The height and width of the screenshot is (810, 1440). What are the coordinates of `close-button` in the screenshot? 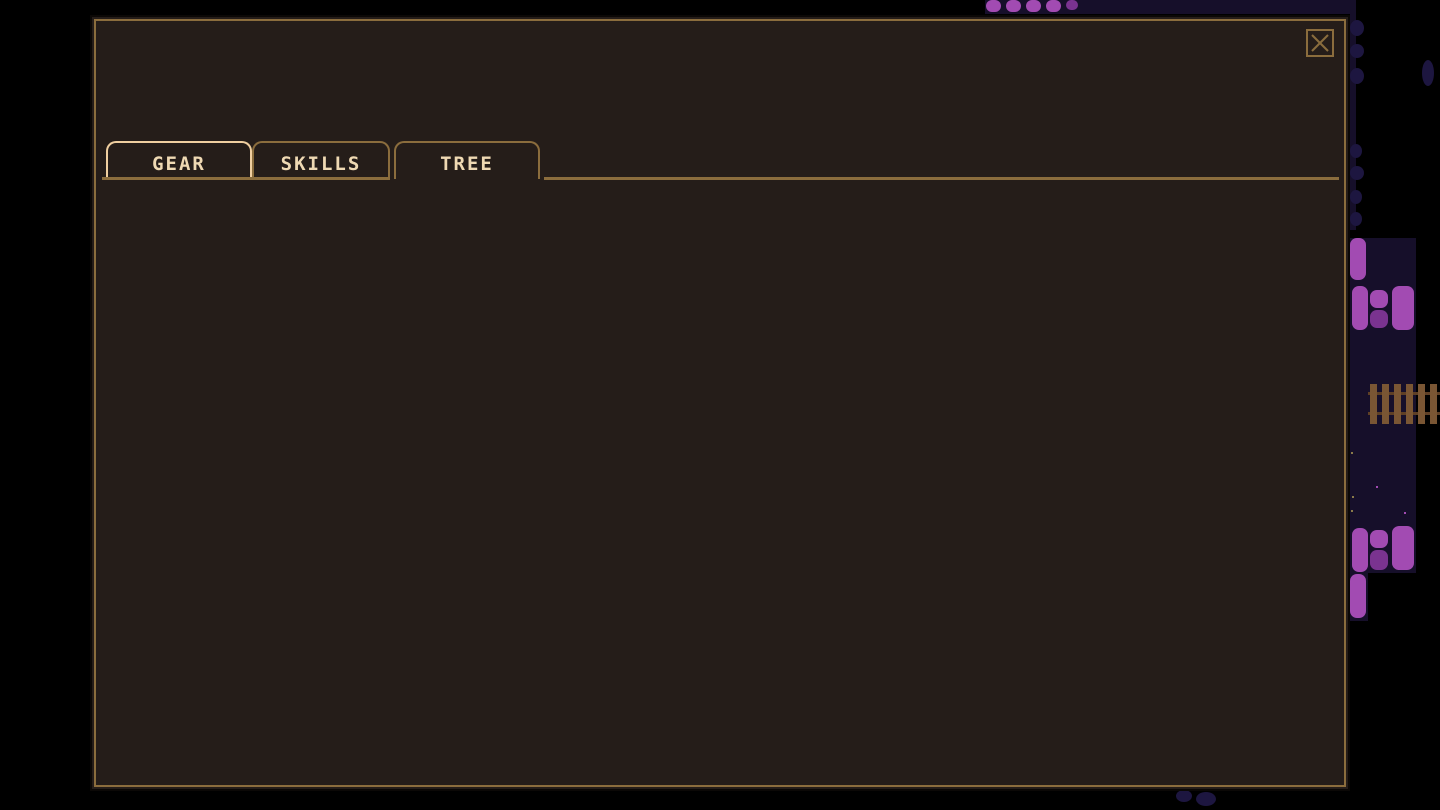 It's located at (1320, 43).